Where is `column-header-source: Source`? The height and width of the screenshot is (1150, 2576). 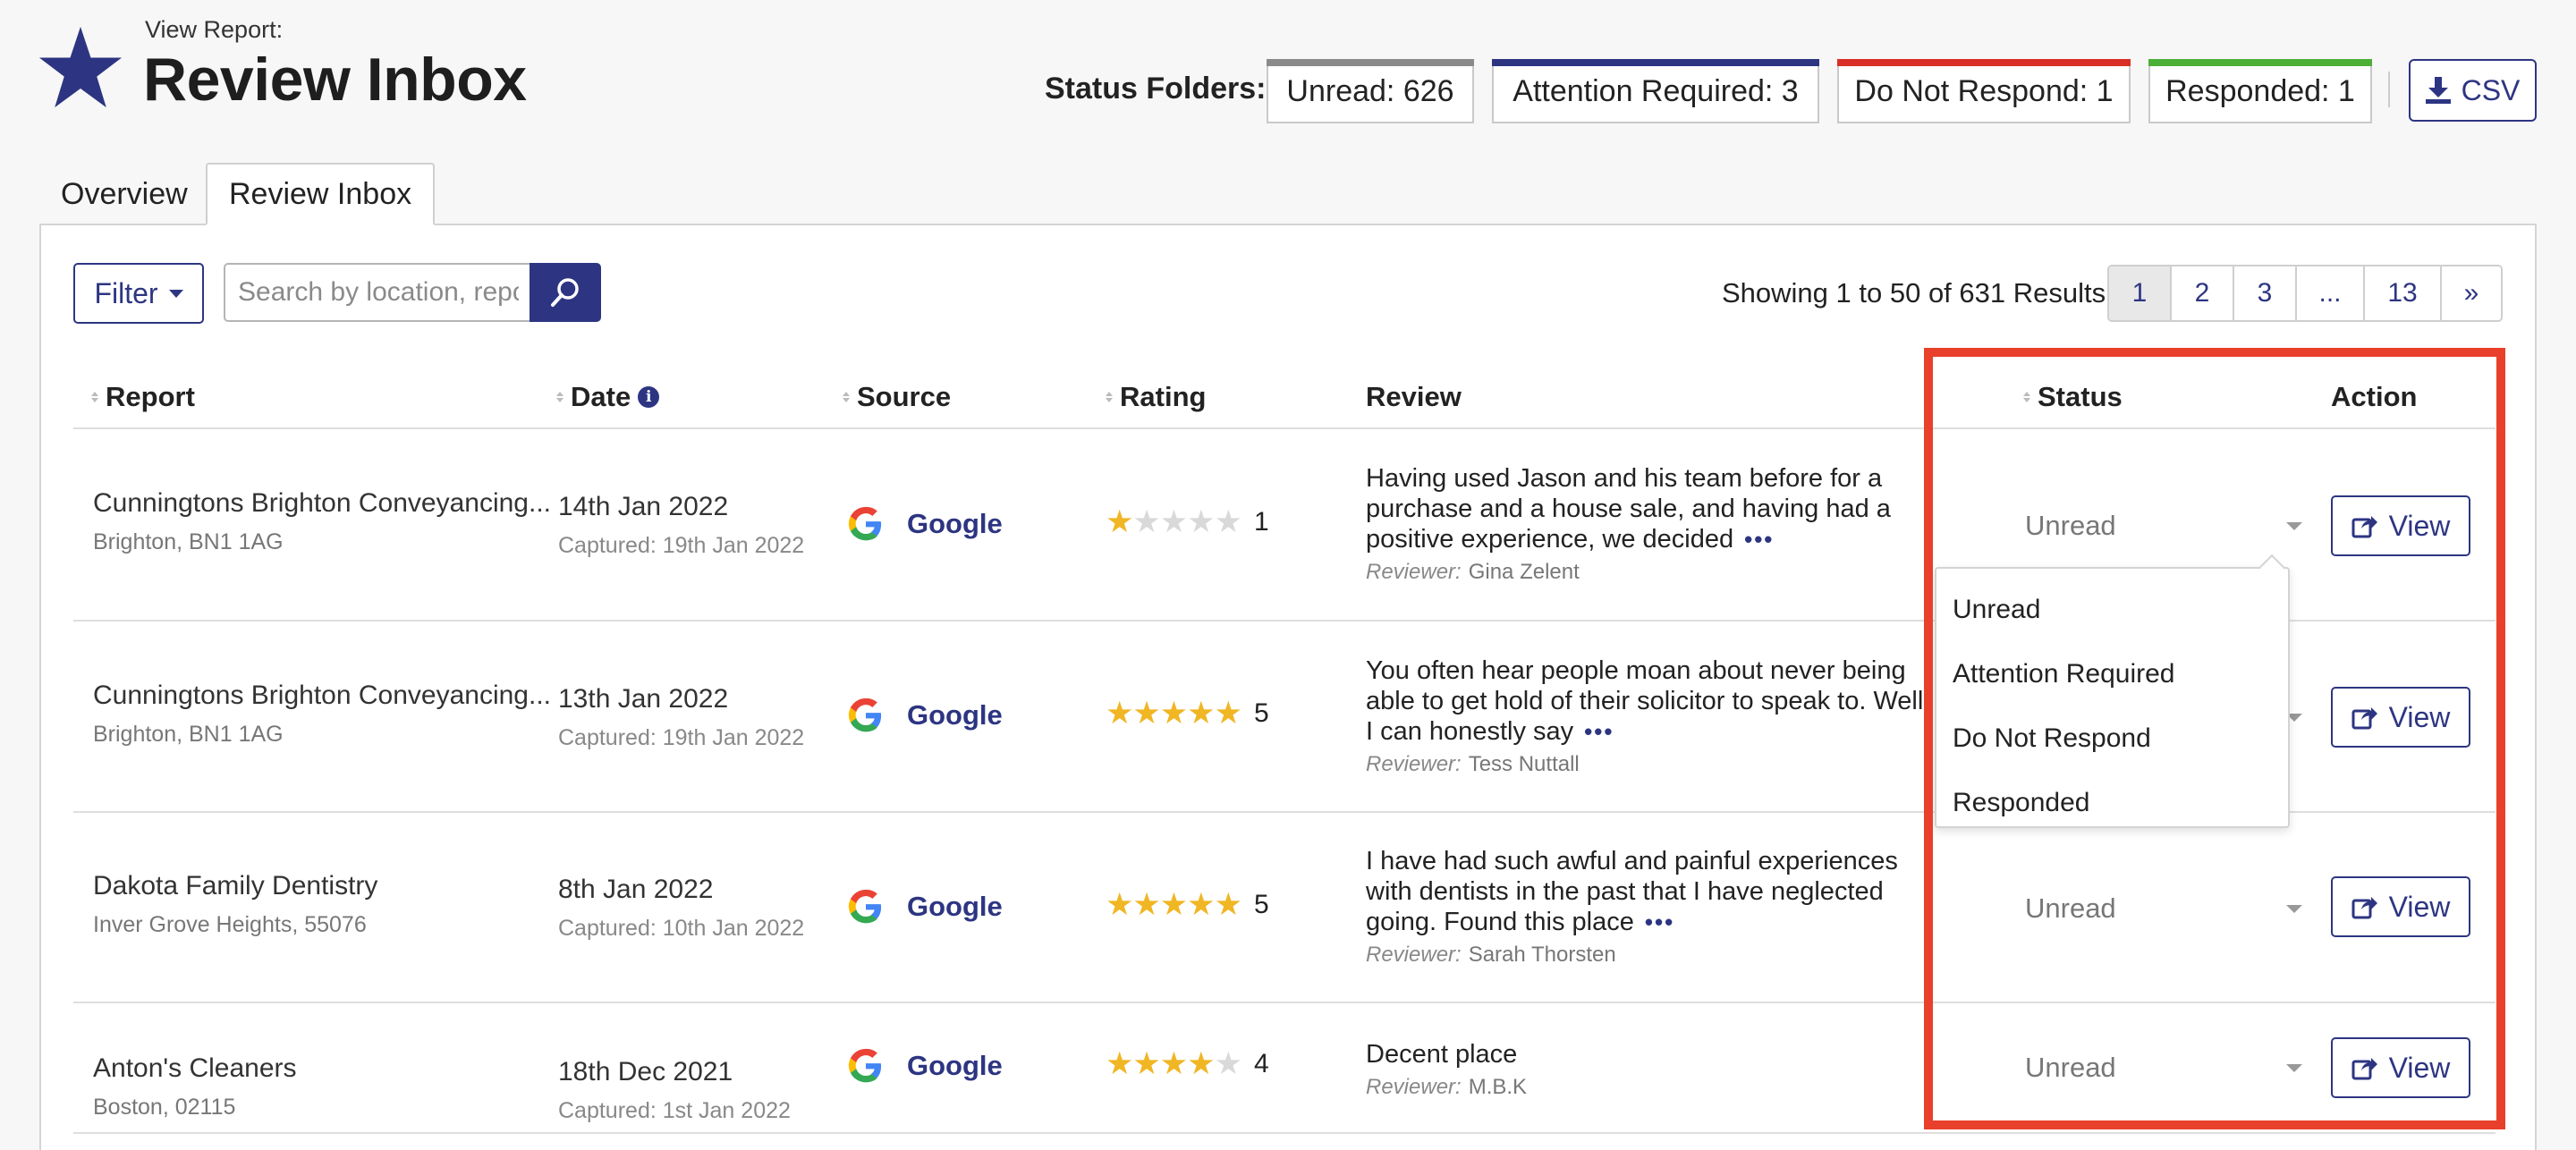 column-header-source: Source is located at coordinates (897, 397).